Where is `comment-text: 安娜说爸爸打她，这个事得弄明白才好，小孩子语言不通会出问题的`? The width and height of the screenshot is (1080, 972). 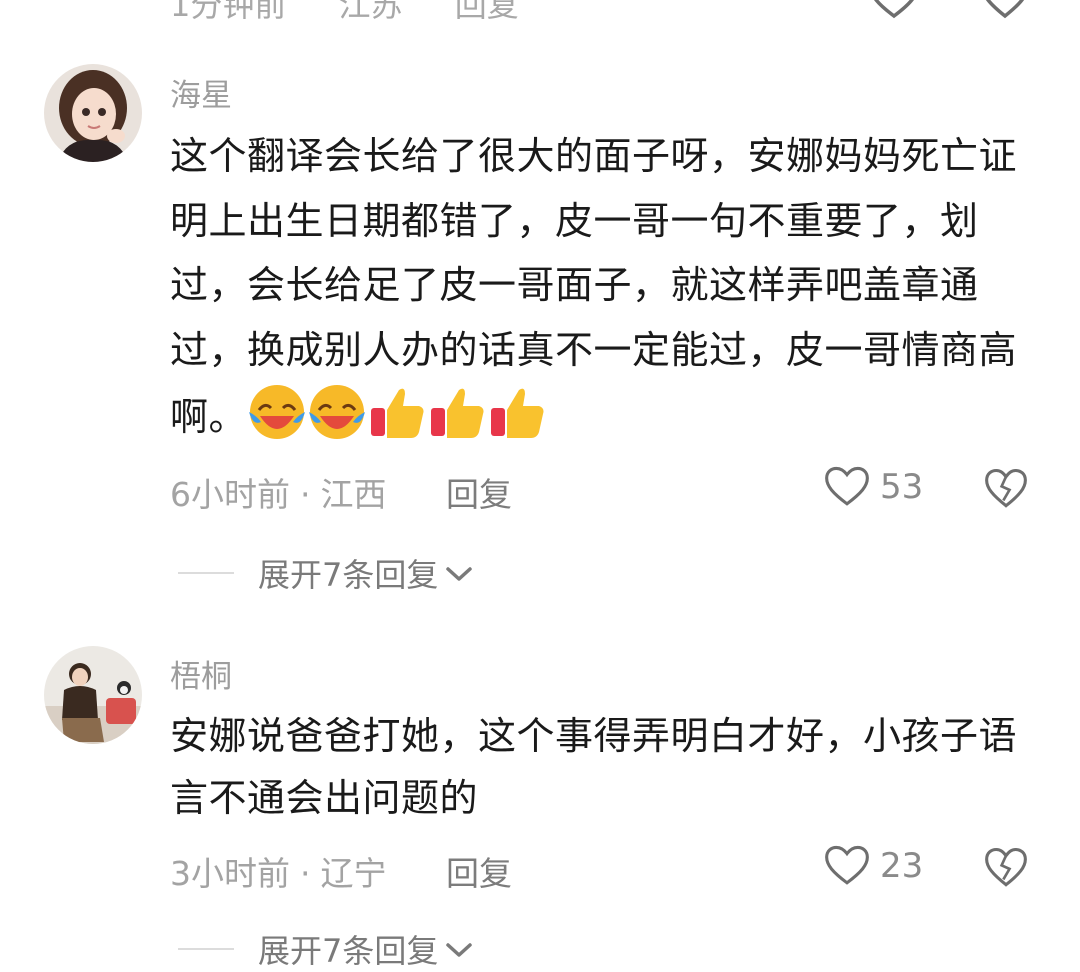 comment-text: 安娜说爸爸打她，这个事得弄明白才好，小孩子语言不通会出问题的 is located at coordinates (605, 767).